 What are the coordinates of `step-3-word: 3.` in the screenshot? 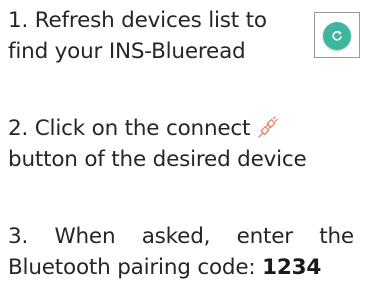 It's located at (18, 236).